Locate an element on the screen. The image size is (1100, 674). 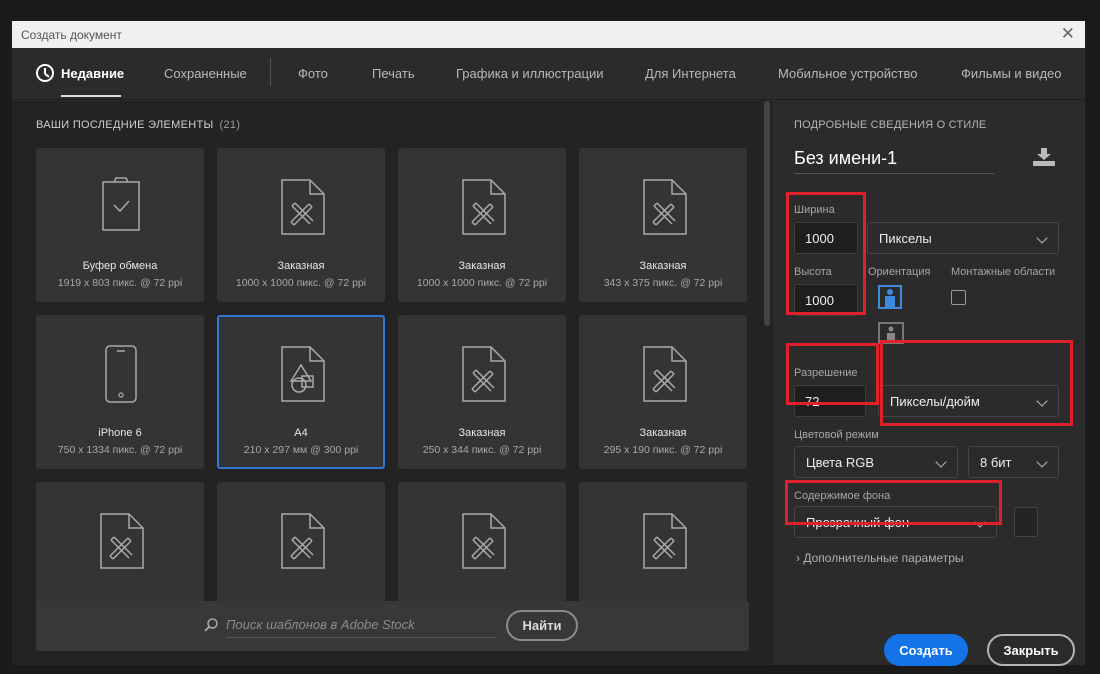
preset-name: A4 is located at coordinates (301, 433).